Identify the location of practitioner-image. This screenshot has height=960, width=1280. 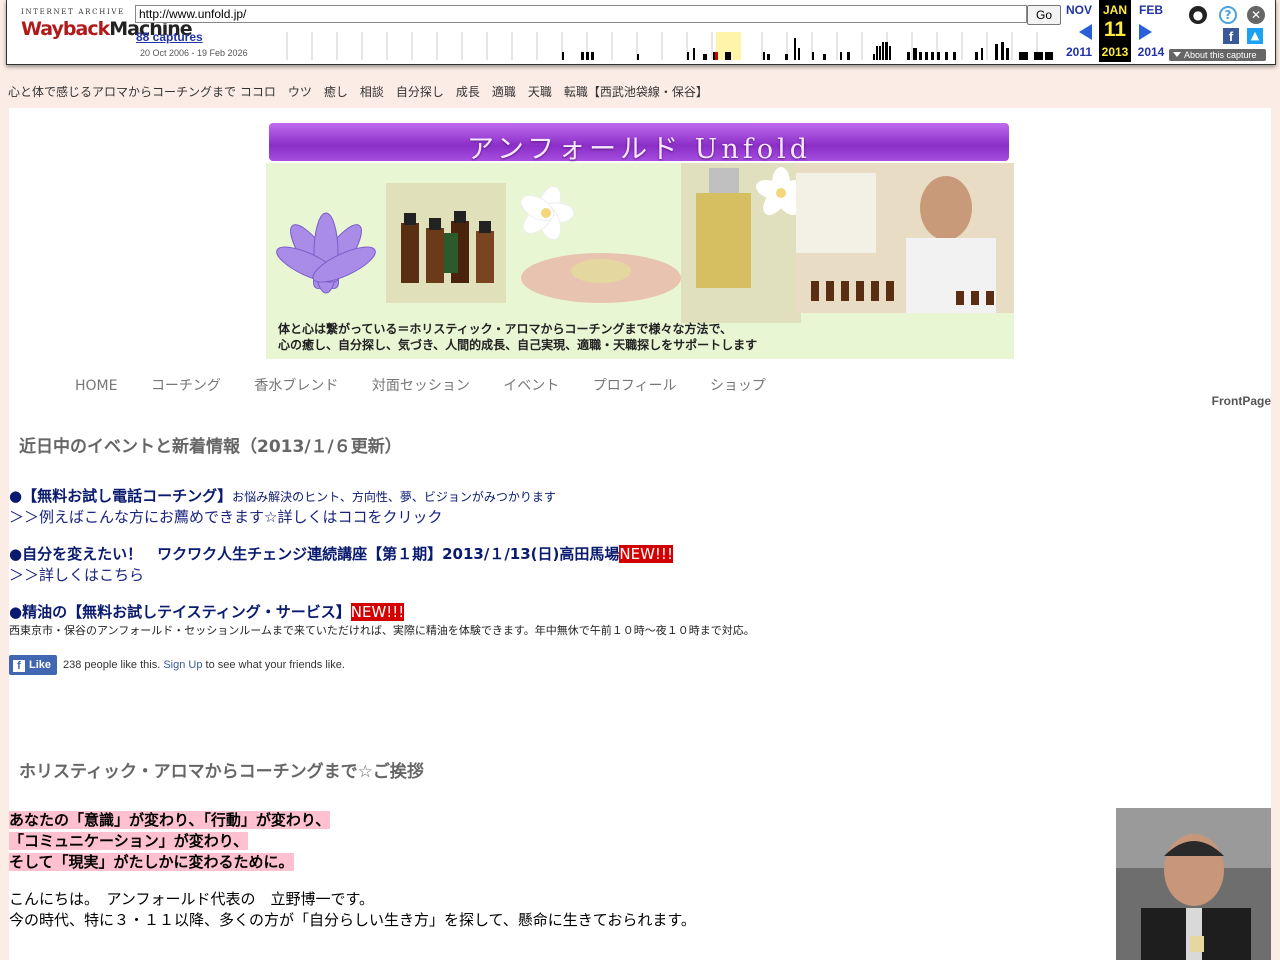
(905, 238).